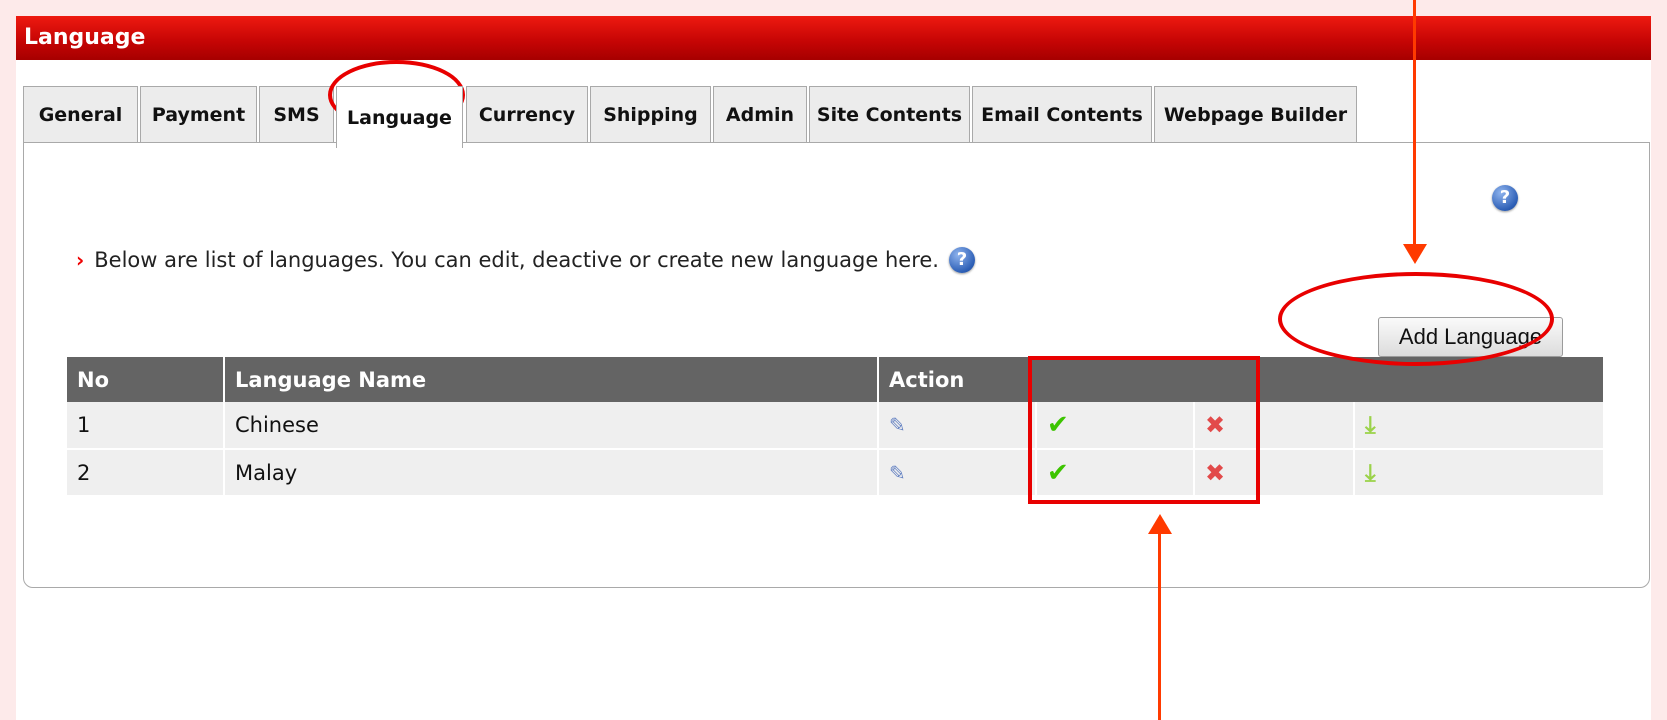  I want to click on row-number: 2, so click(146, 473).